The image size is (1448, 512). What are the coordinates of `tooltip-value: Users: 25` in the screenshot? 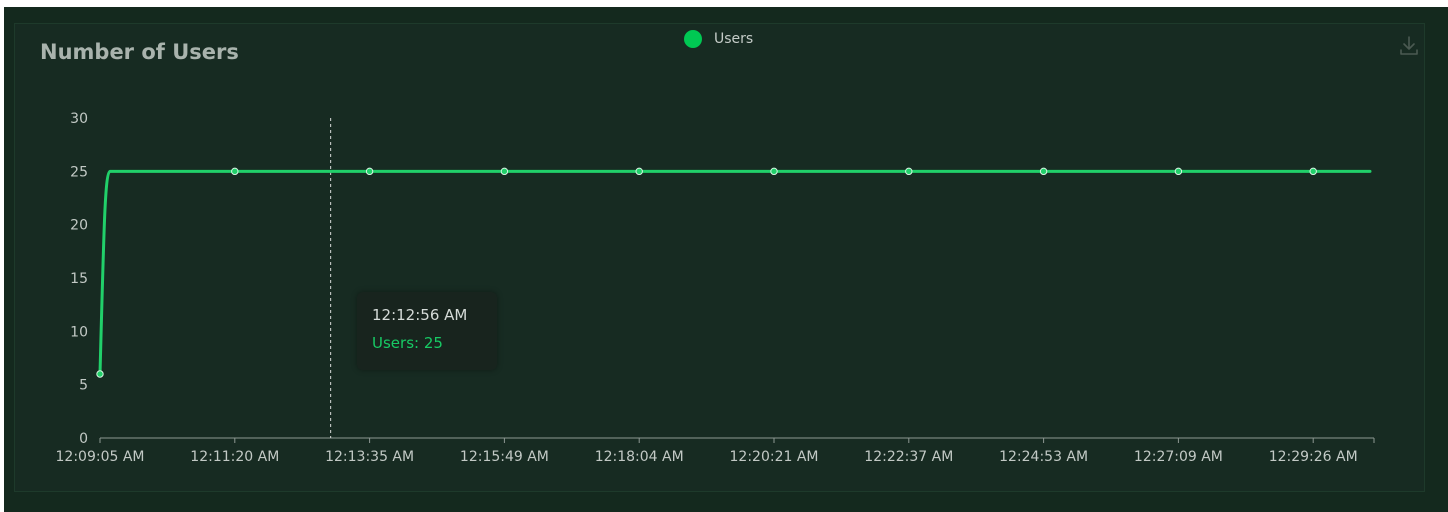 It's located at (407, 343).